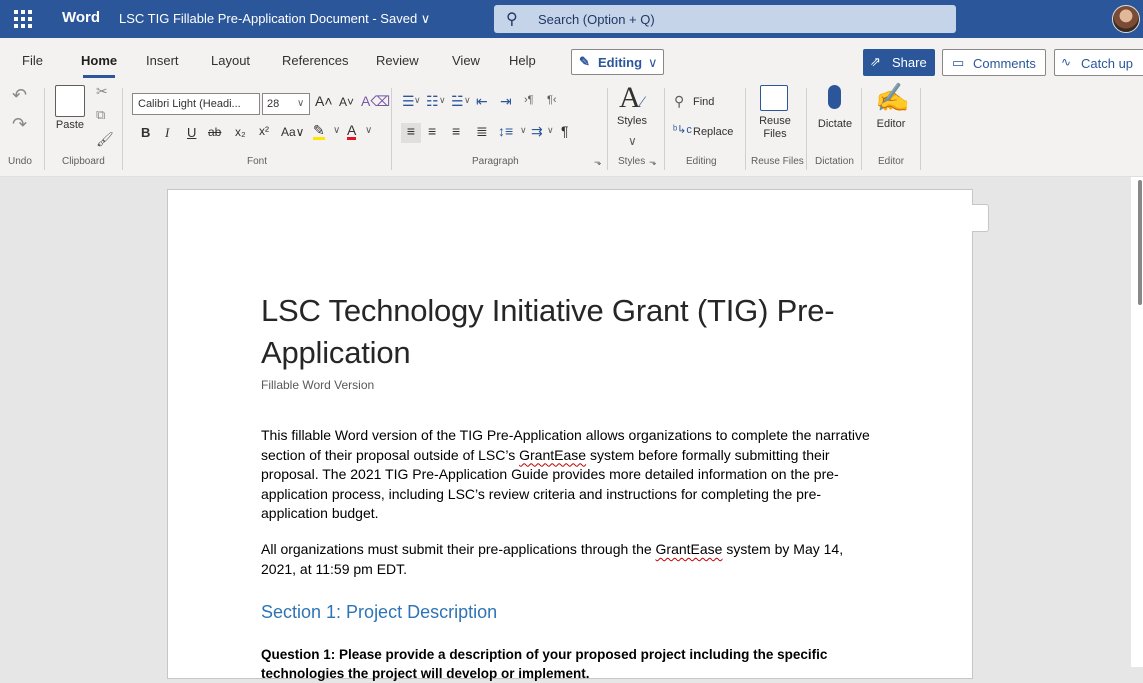  What do you see at coordinates (319, 131) in the screenshot?
I see `highlight-icon: ✎` at bounding box center [319, 131].